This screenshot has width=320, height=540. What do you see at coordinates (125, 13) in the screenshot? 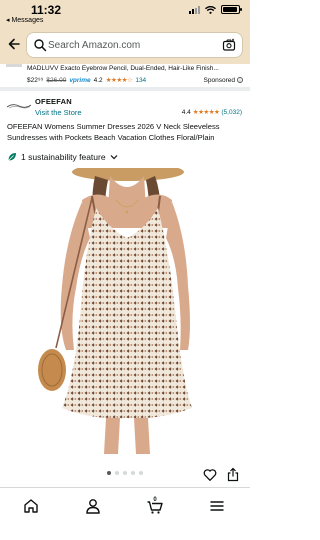
I see `status-bar: 11:32 ◂ Messages` at bounding box center [125, 13].